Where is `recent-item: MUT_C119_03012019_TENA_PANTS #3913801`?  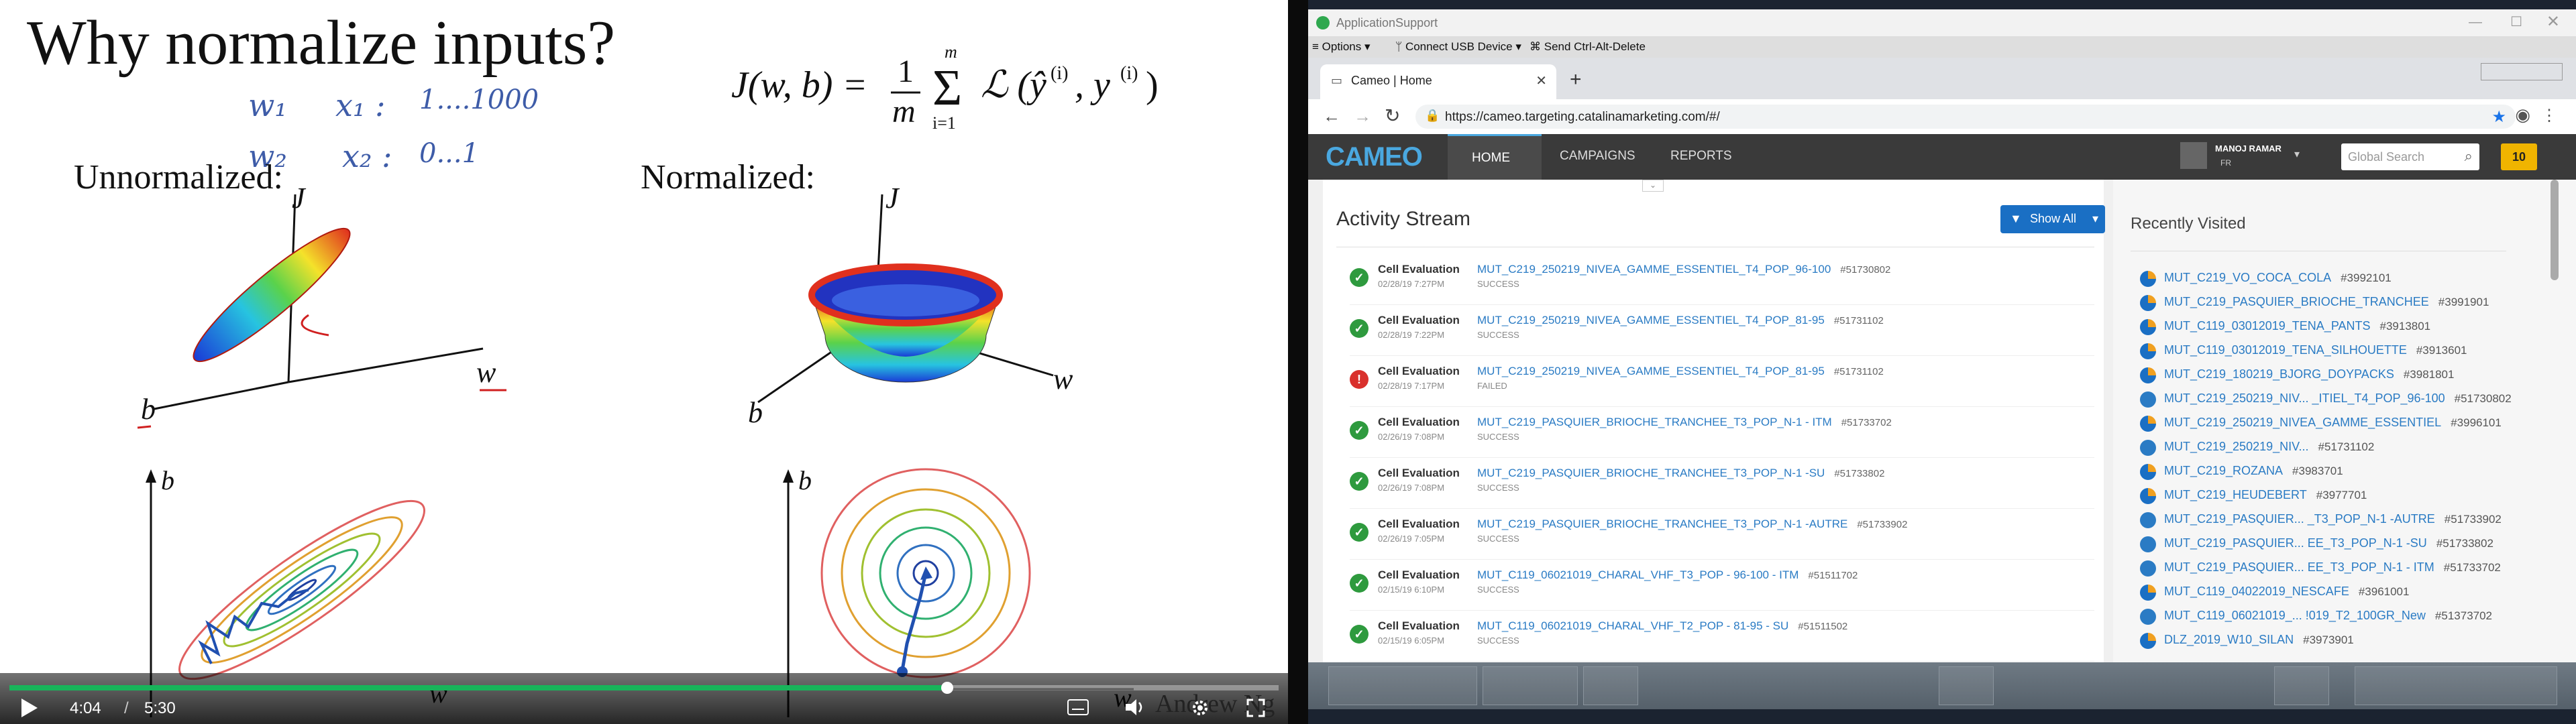
recent-item: MUT_C119_03012019_TENA_PANTS #3913801 is located at coordinates (2334, 327).